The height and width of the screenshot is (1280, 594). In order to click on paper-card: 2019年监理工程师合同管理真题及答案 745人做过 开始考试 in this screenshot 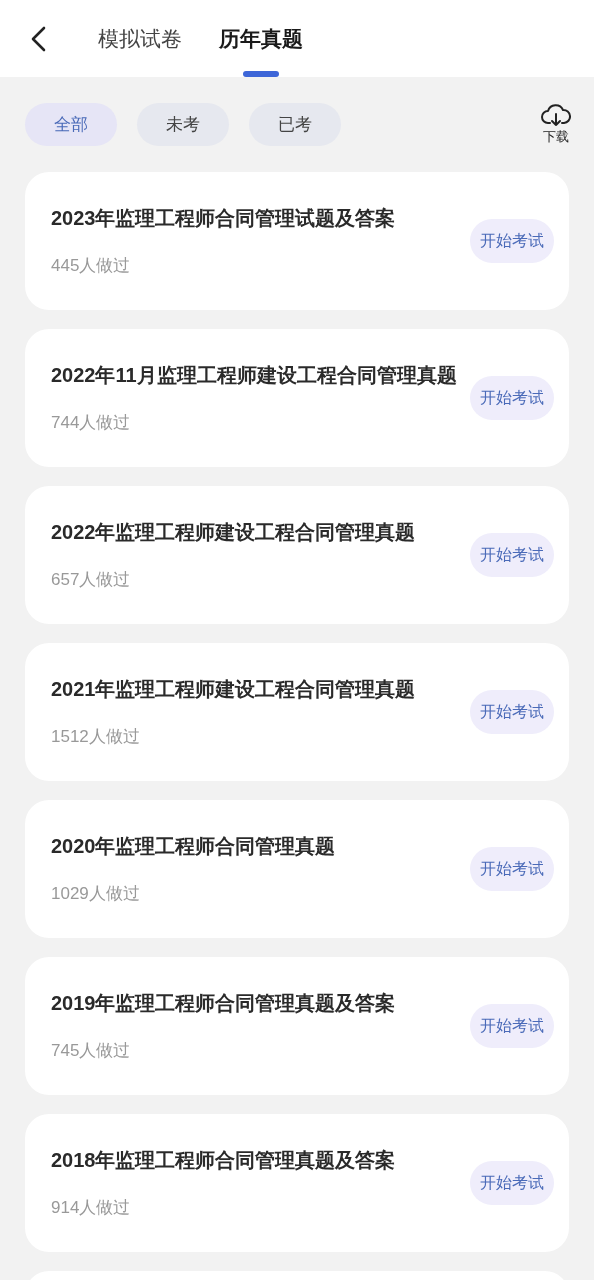, I will do `click(297, 1026)`.